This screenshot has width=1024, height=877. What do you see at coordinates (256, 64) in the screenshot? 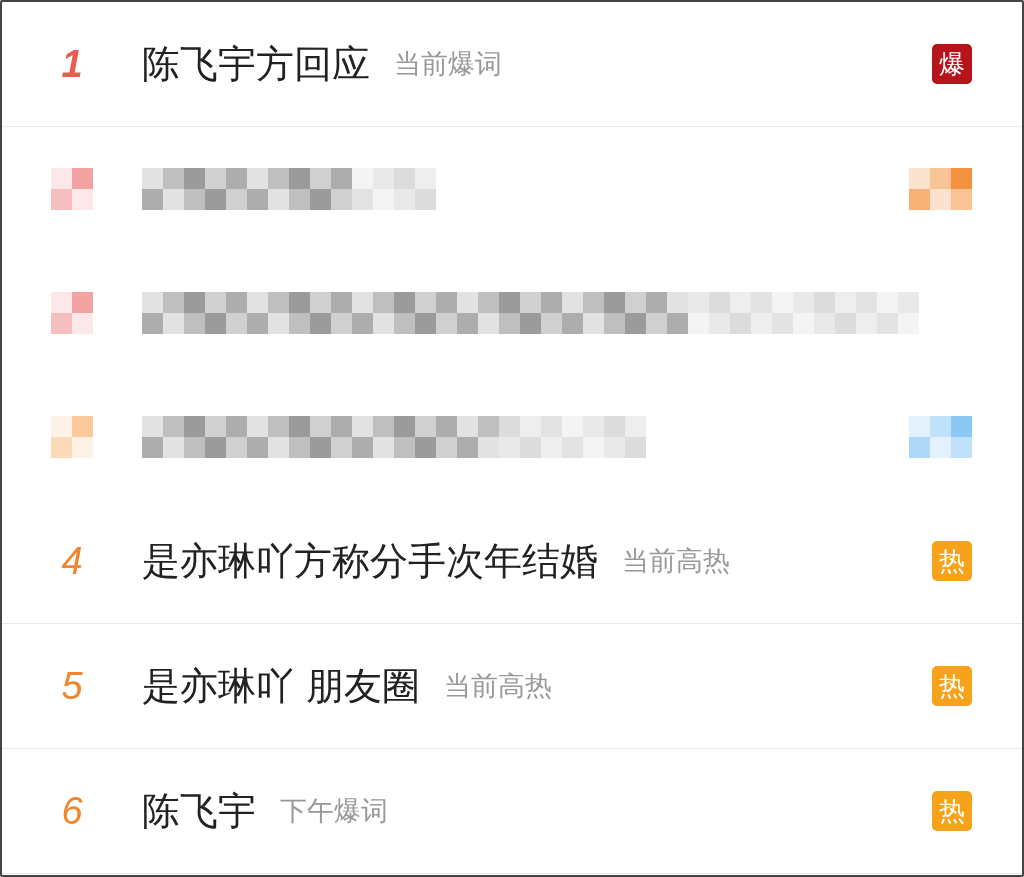
I see `topic-title: 陈飞宇方回应` at bounding box center [256, 64].